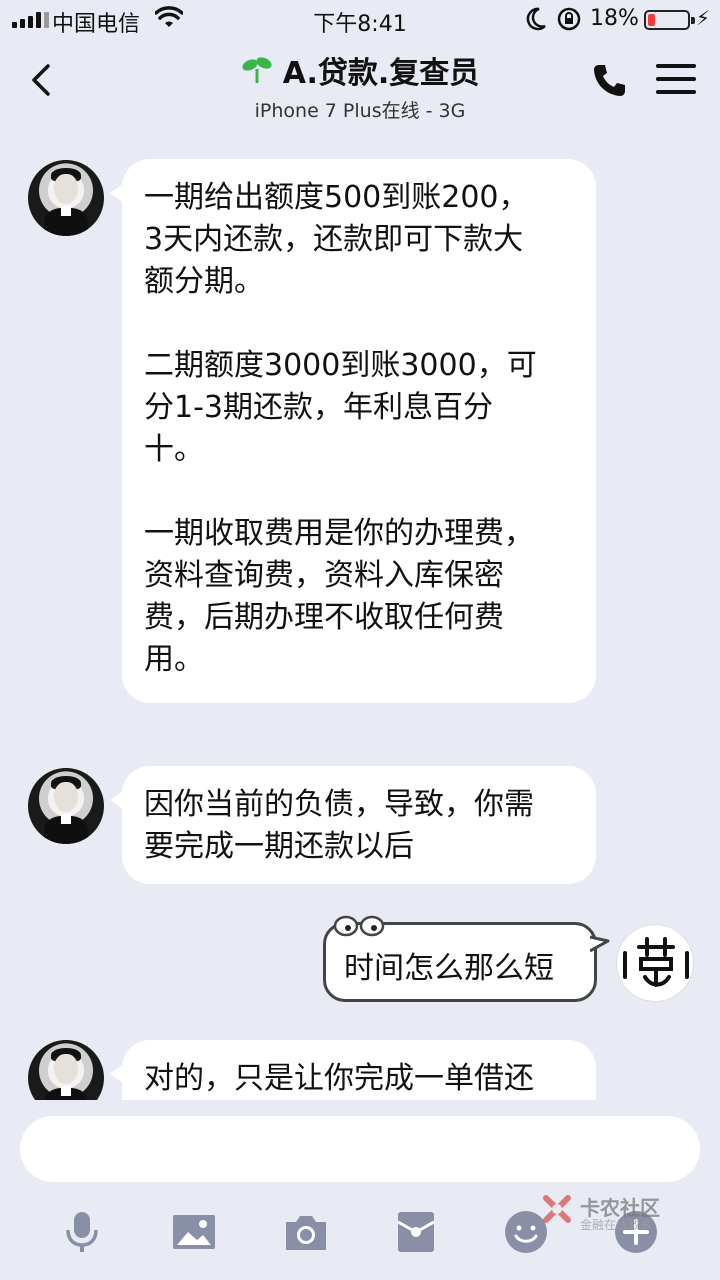 This screenshot has width=720, height=1280. I want to click on message-text: 时间怎么那么短, so click(449, 968).